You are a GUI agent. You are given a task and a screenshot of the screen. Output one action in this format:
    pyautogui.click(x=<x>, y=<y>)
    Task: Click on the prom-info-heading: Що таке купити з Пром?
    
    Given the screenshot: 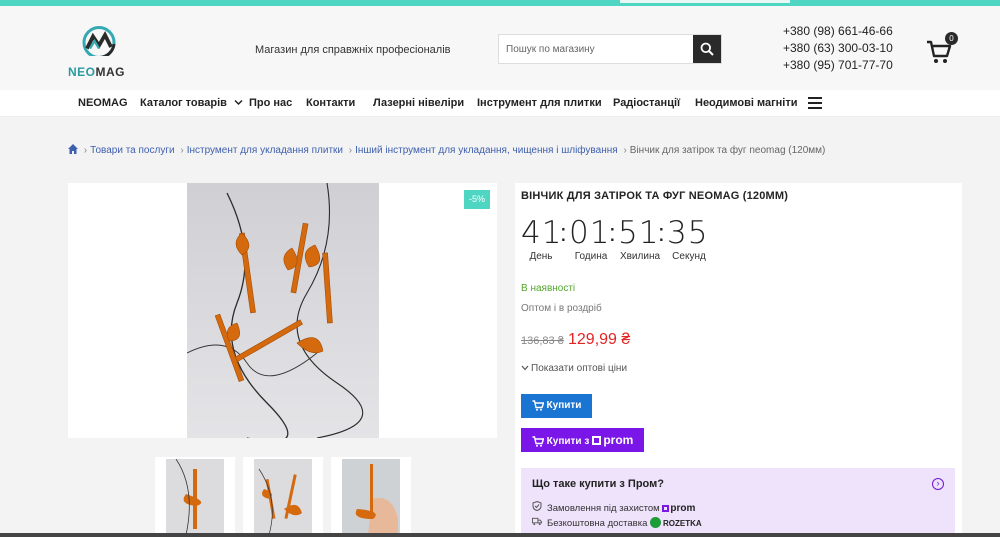 What is the action you would take?
    pyautogui.click(x=598, y=484)
    